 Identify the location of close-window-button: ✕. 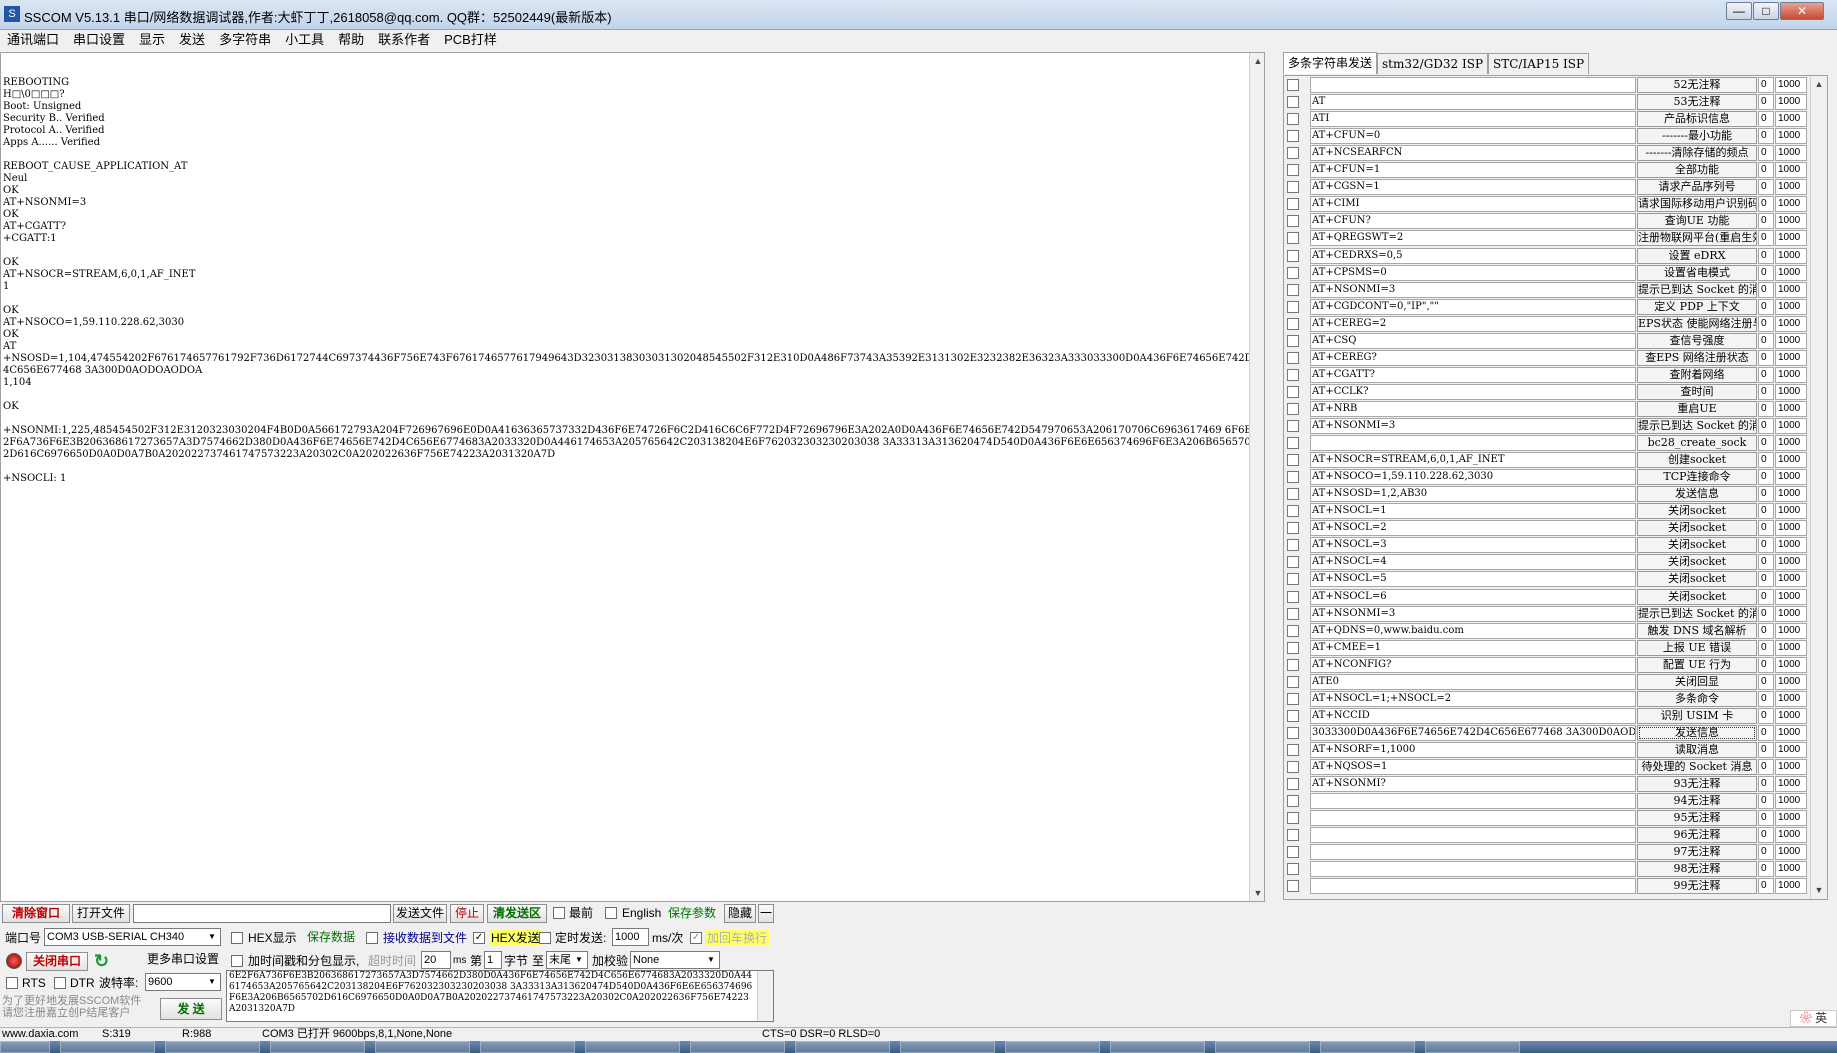
(1802, 11).